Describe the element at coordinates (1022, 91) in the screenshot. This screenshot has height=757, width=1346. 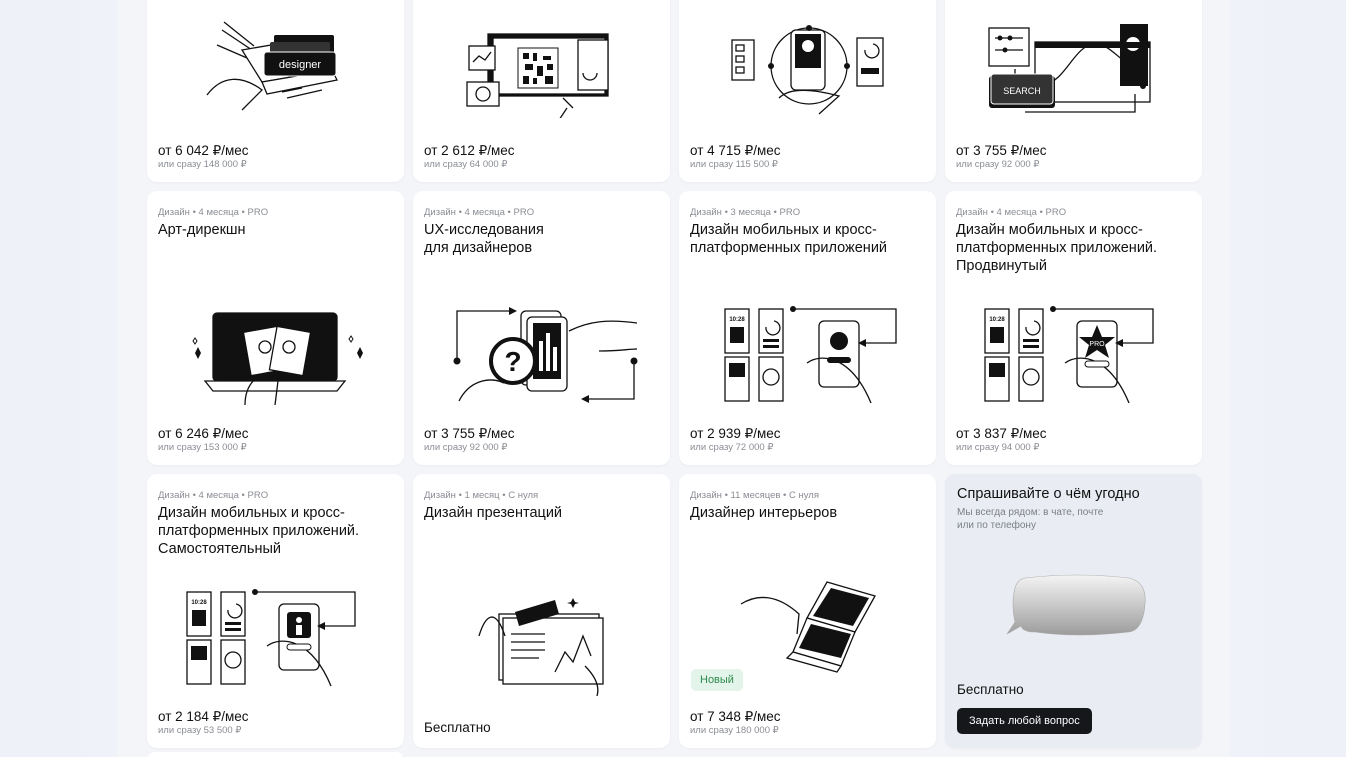
I see `search-label: SEARCH` at that location.